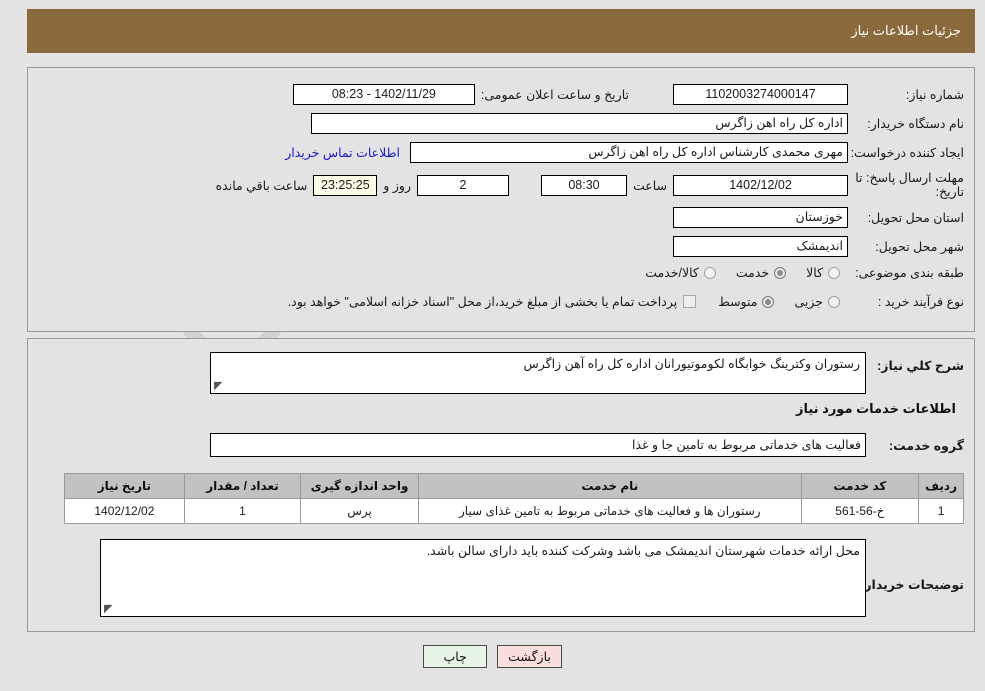  Describe the element at coordinates (609, 486) in the screenshot. I see `col-name: نام خدمت` at that location.